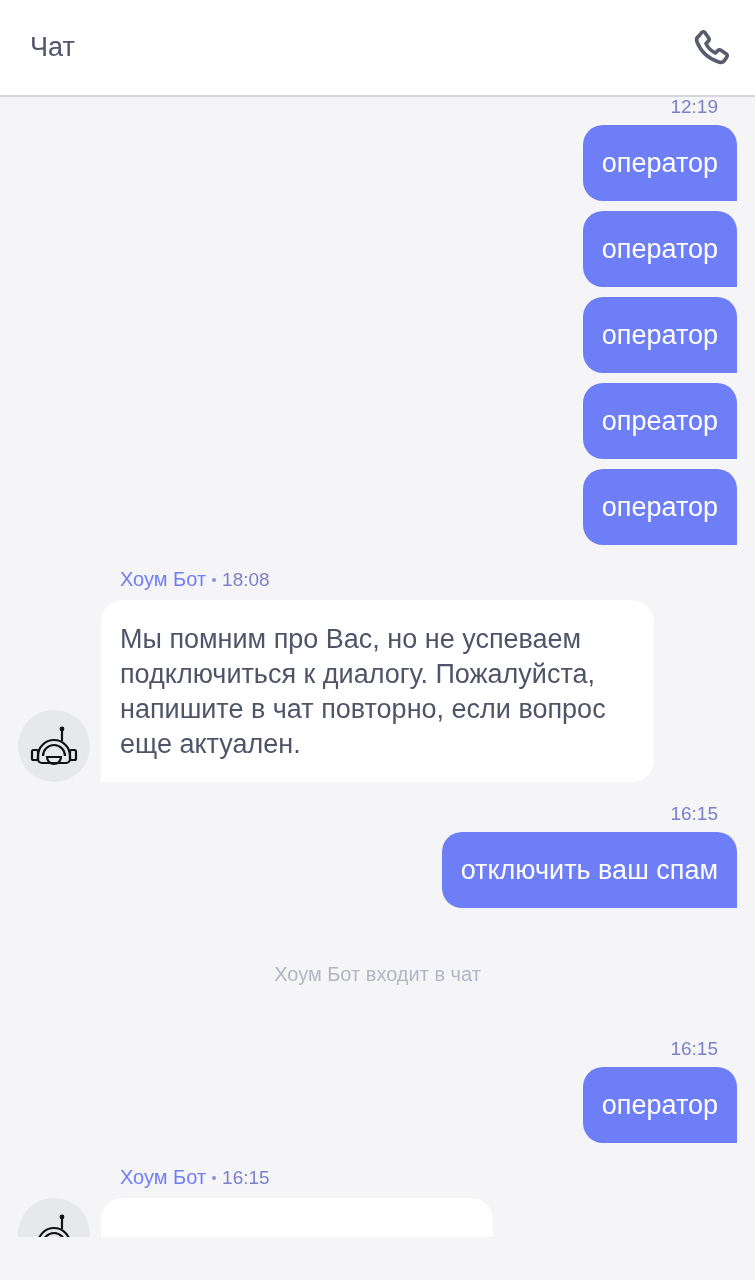 The width and height of the screenshot is (755, 1280). What do you see at coordinates (246, 579) in the screenshot?
I see `message-time: 18:08` at bounding box center [246, 579].